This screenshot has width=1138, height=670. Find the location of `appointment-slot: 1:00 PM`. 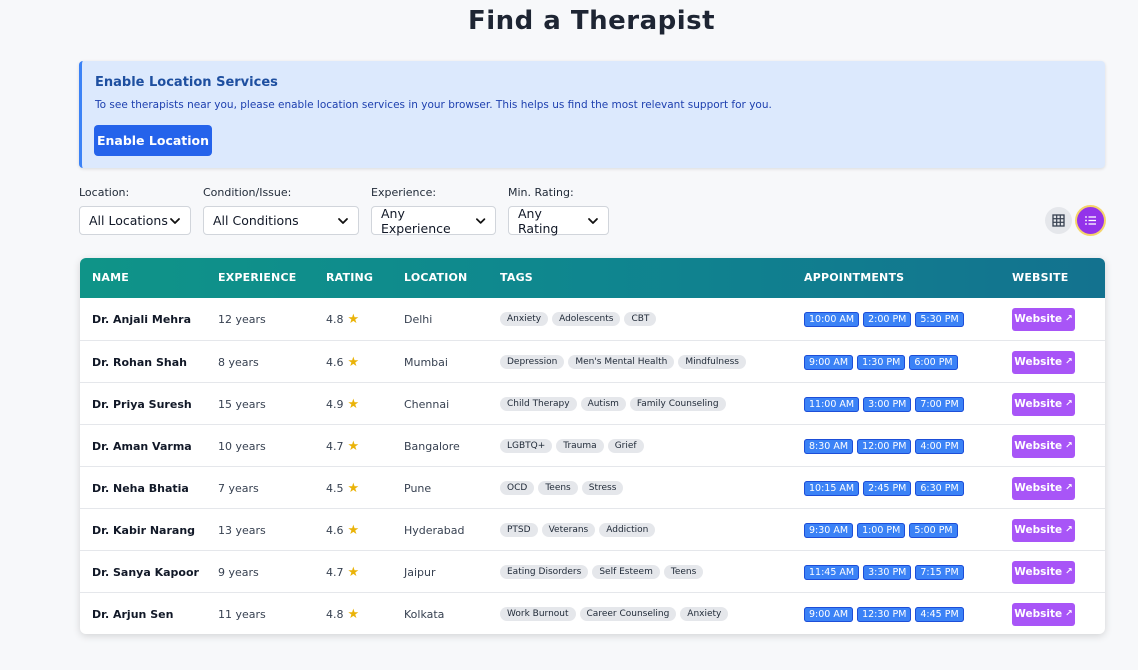

appointment-slot: 1:00 PM is located at coordinates (881, 530).